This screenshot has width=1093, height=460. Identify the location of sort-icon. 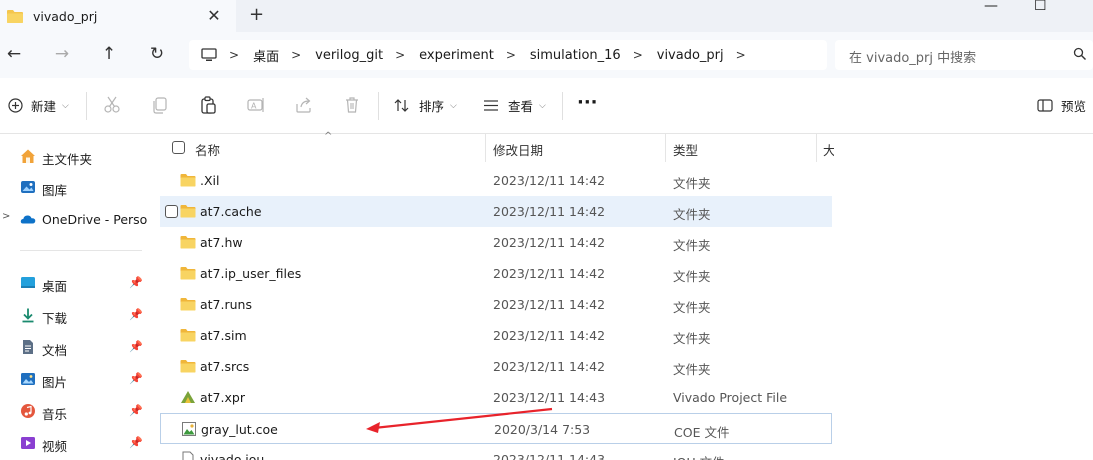
(401, 105).